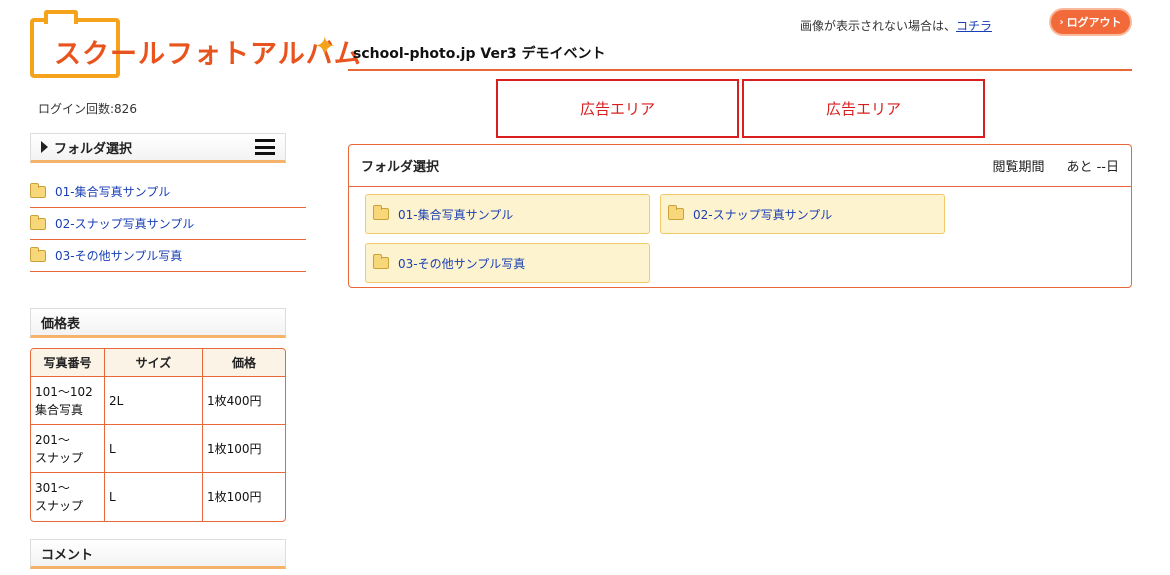 The width and height of the screenshot is (1170, 575). What do you see at coordinates (400, 167) in the screenshot?
I see `panel-title: フォルダ選択` at bounding box center [400, 167].